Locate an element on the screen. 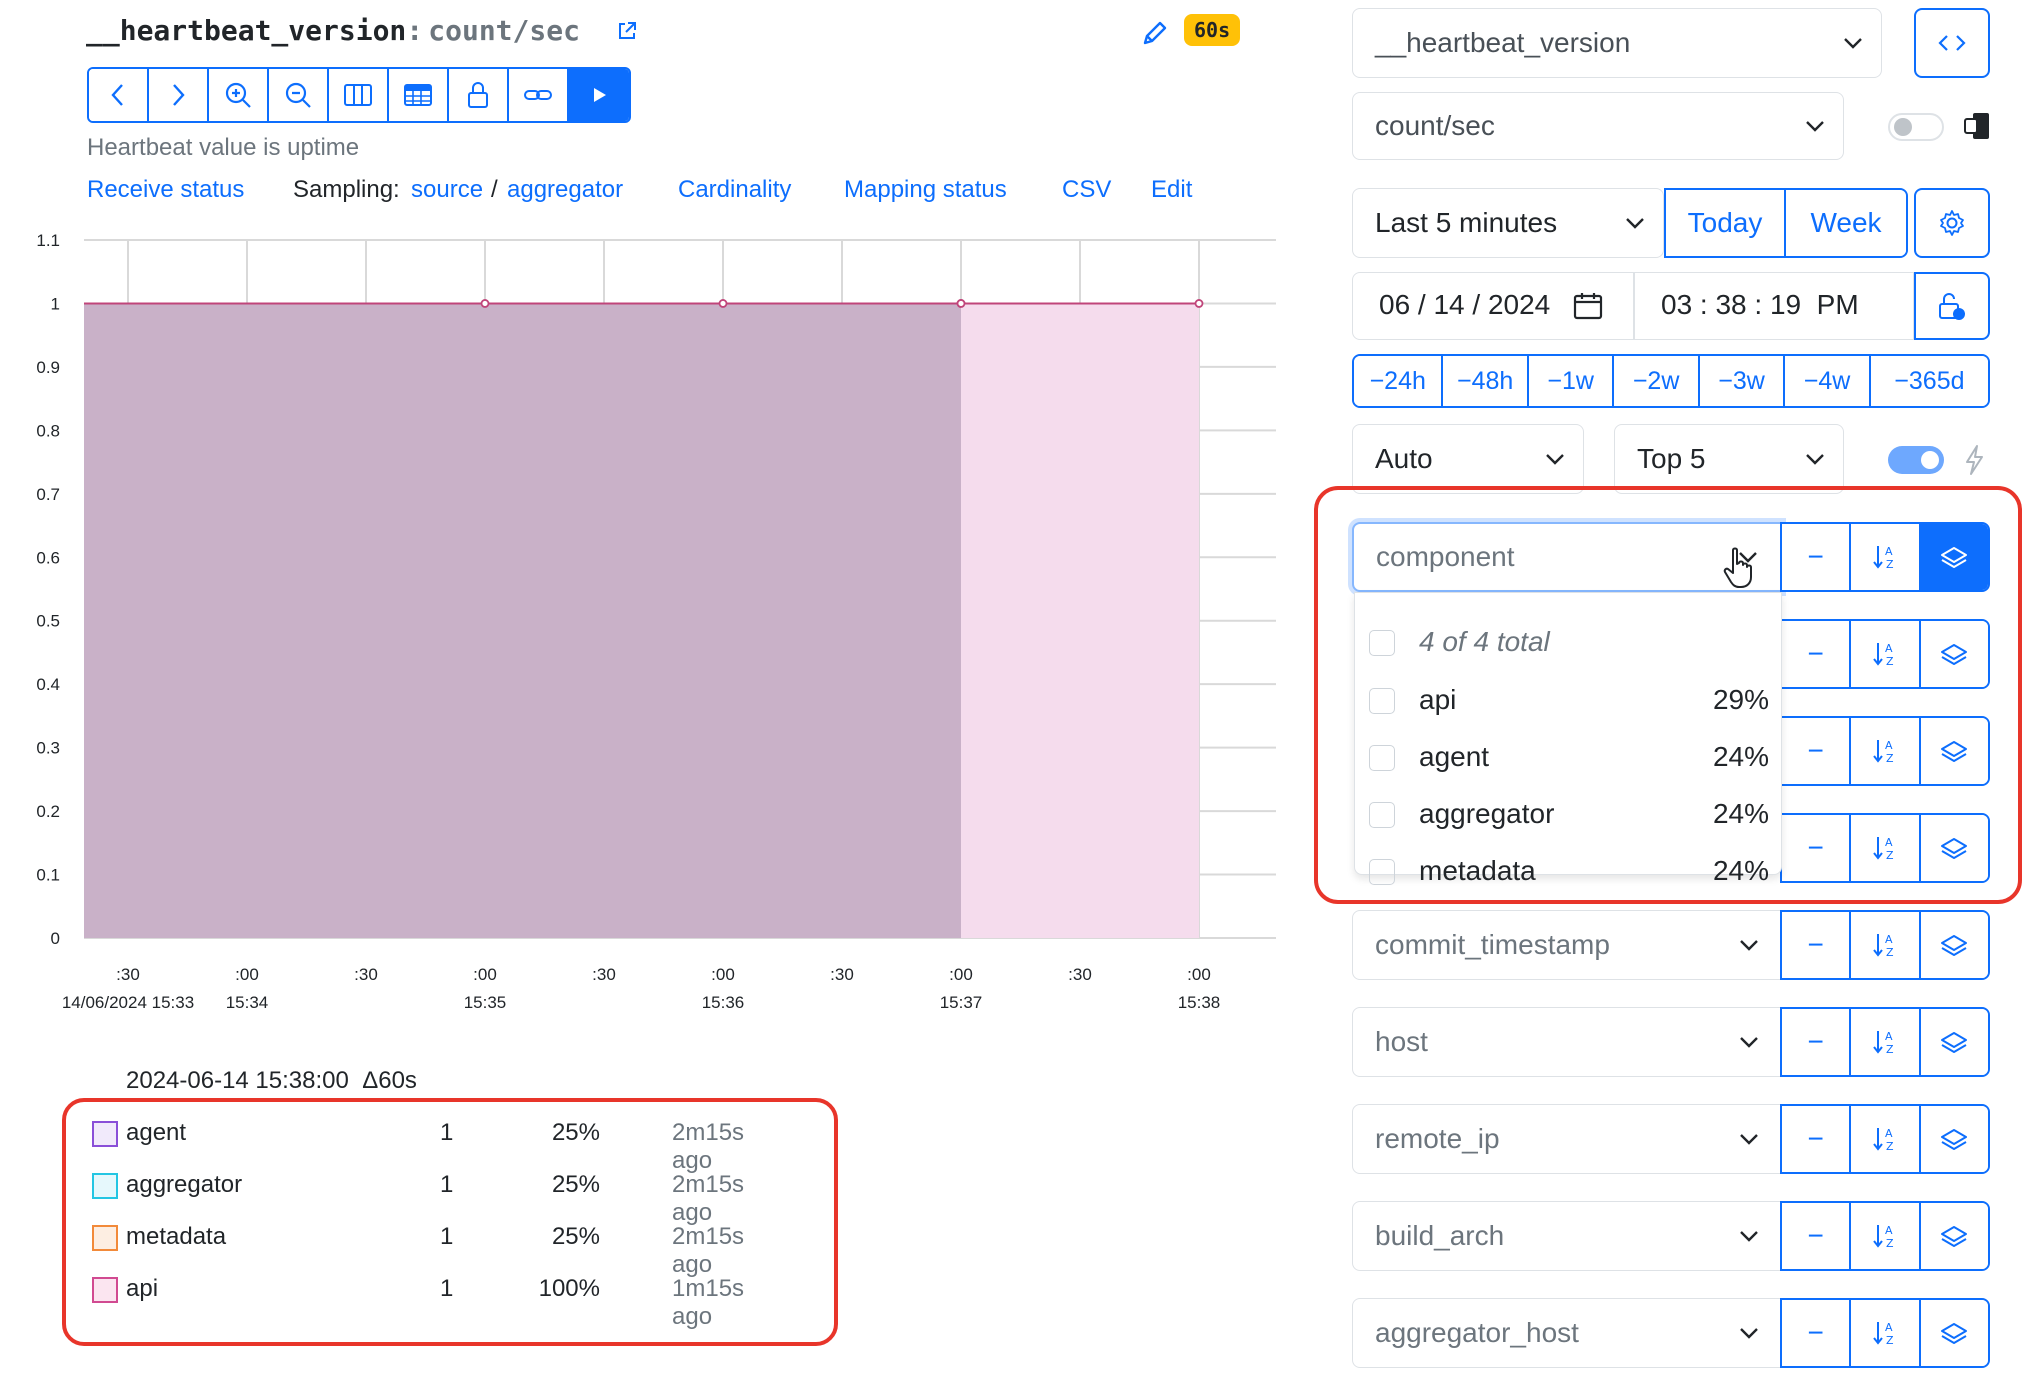  shift-1w-button: −1w is located at coordinates (1571, 381).